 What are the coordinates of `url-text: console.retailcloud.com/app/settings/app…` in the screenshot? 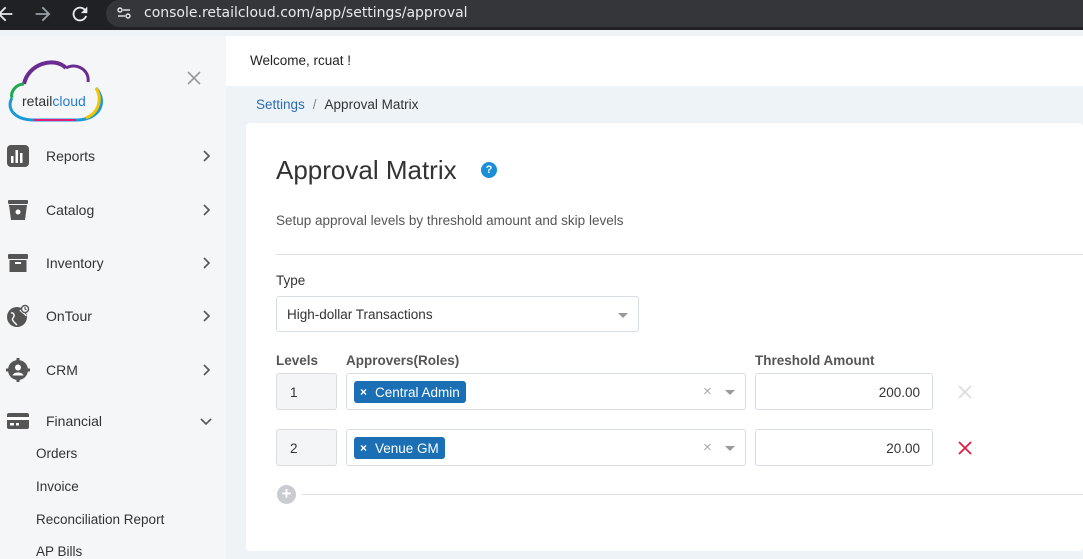 It's located at (306, 13).